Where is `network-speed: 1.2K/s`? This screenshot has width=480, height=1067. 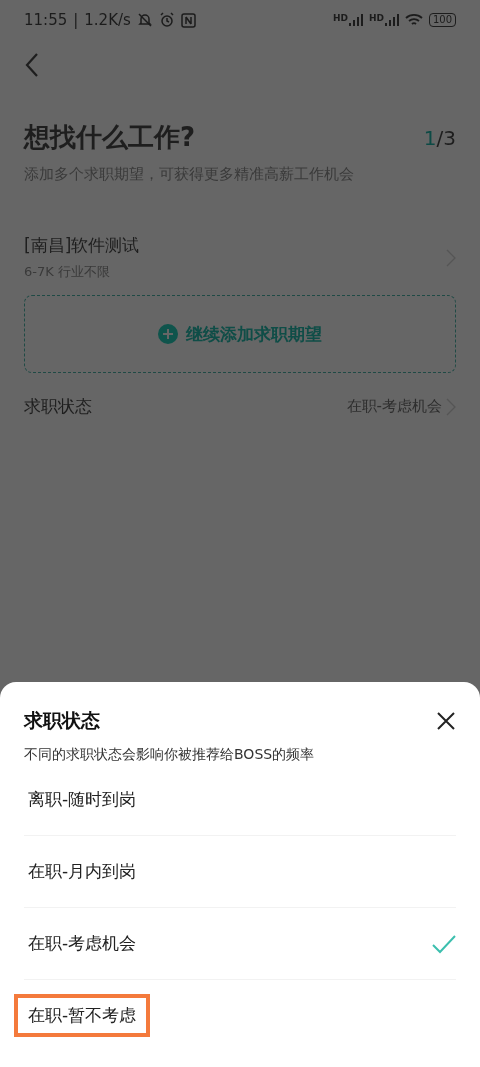 network-speed: 1.2K/s is located at coordinates (107, 20).